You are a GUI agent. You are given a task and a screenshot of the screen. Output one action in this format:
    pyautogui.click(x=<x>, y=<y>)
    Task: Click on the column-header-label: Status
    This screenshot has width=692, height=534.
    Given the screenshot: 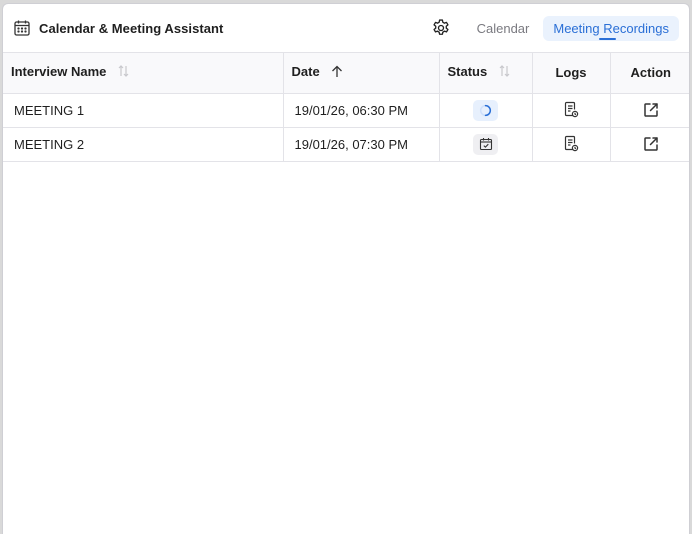 What is the action you would take?
    pyautogui.click(x=467, y=72)
    